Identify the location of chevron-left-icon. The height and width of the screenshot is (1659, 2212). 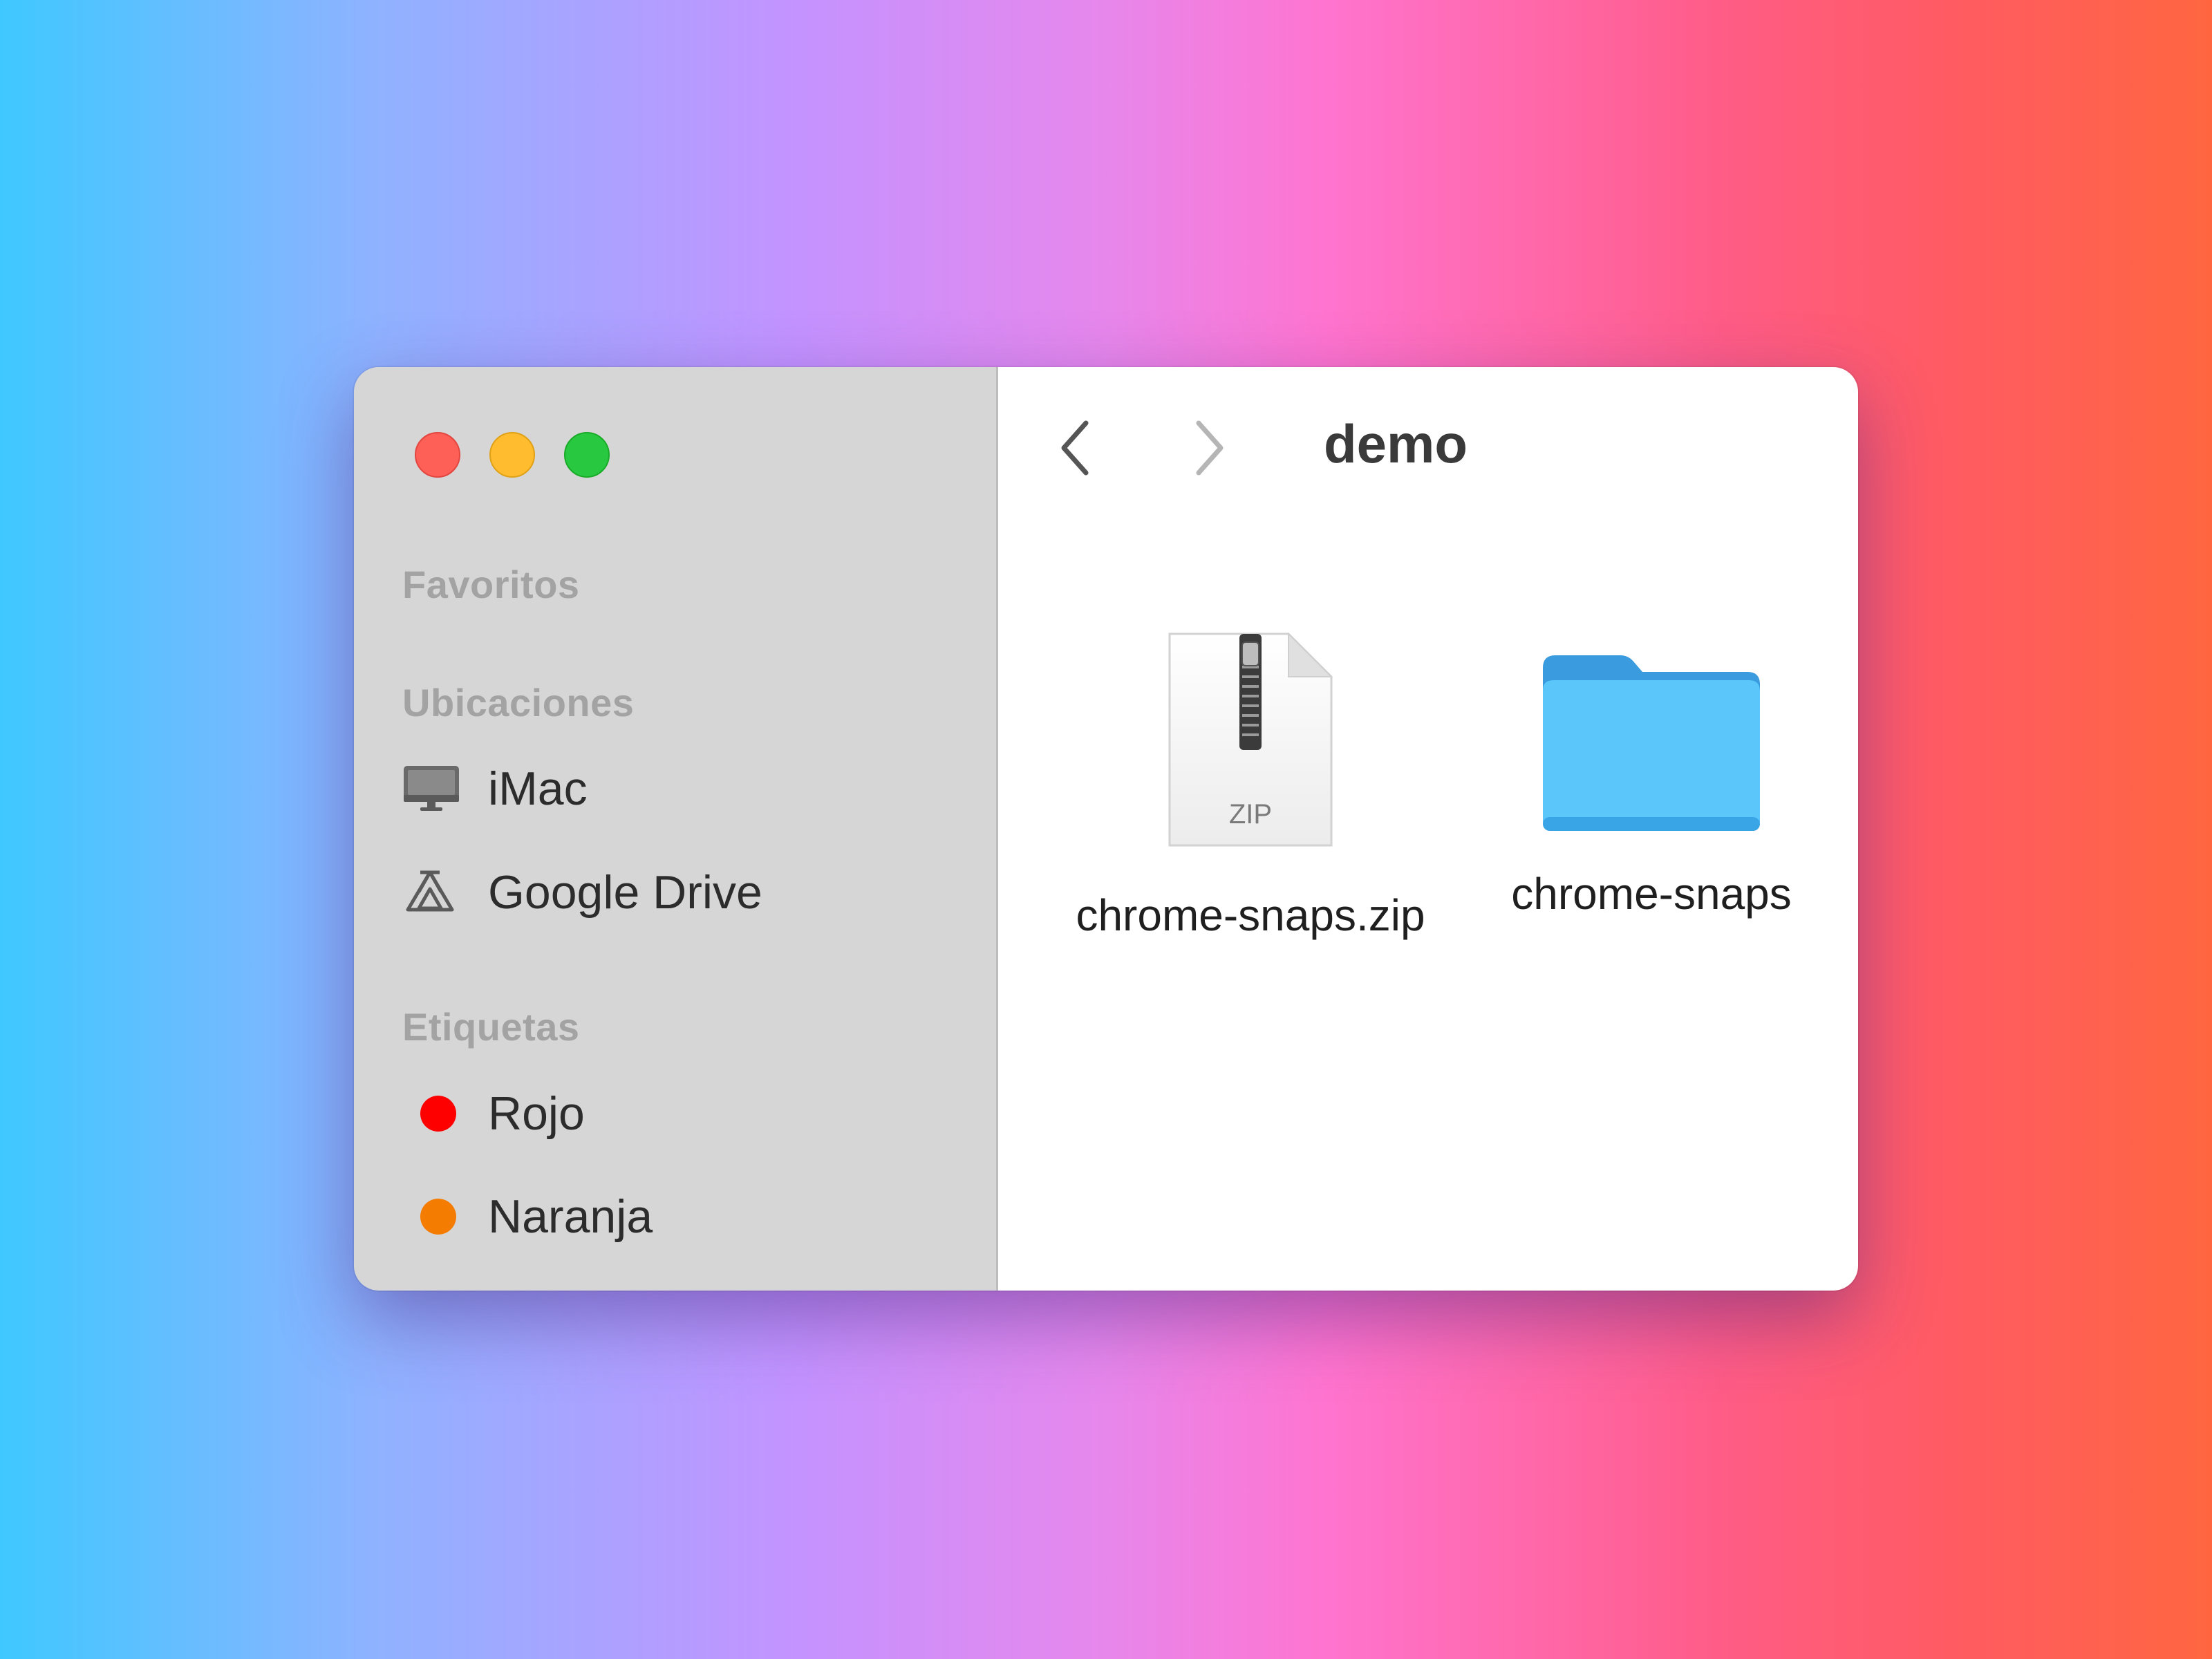
(1075, 448).